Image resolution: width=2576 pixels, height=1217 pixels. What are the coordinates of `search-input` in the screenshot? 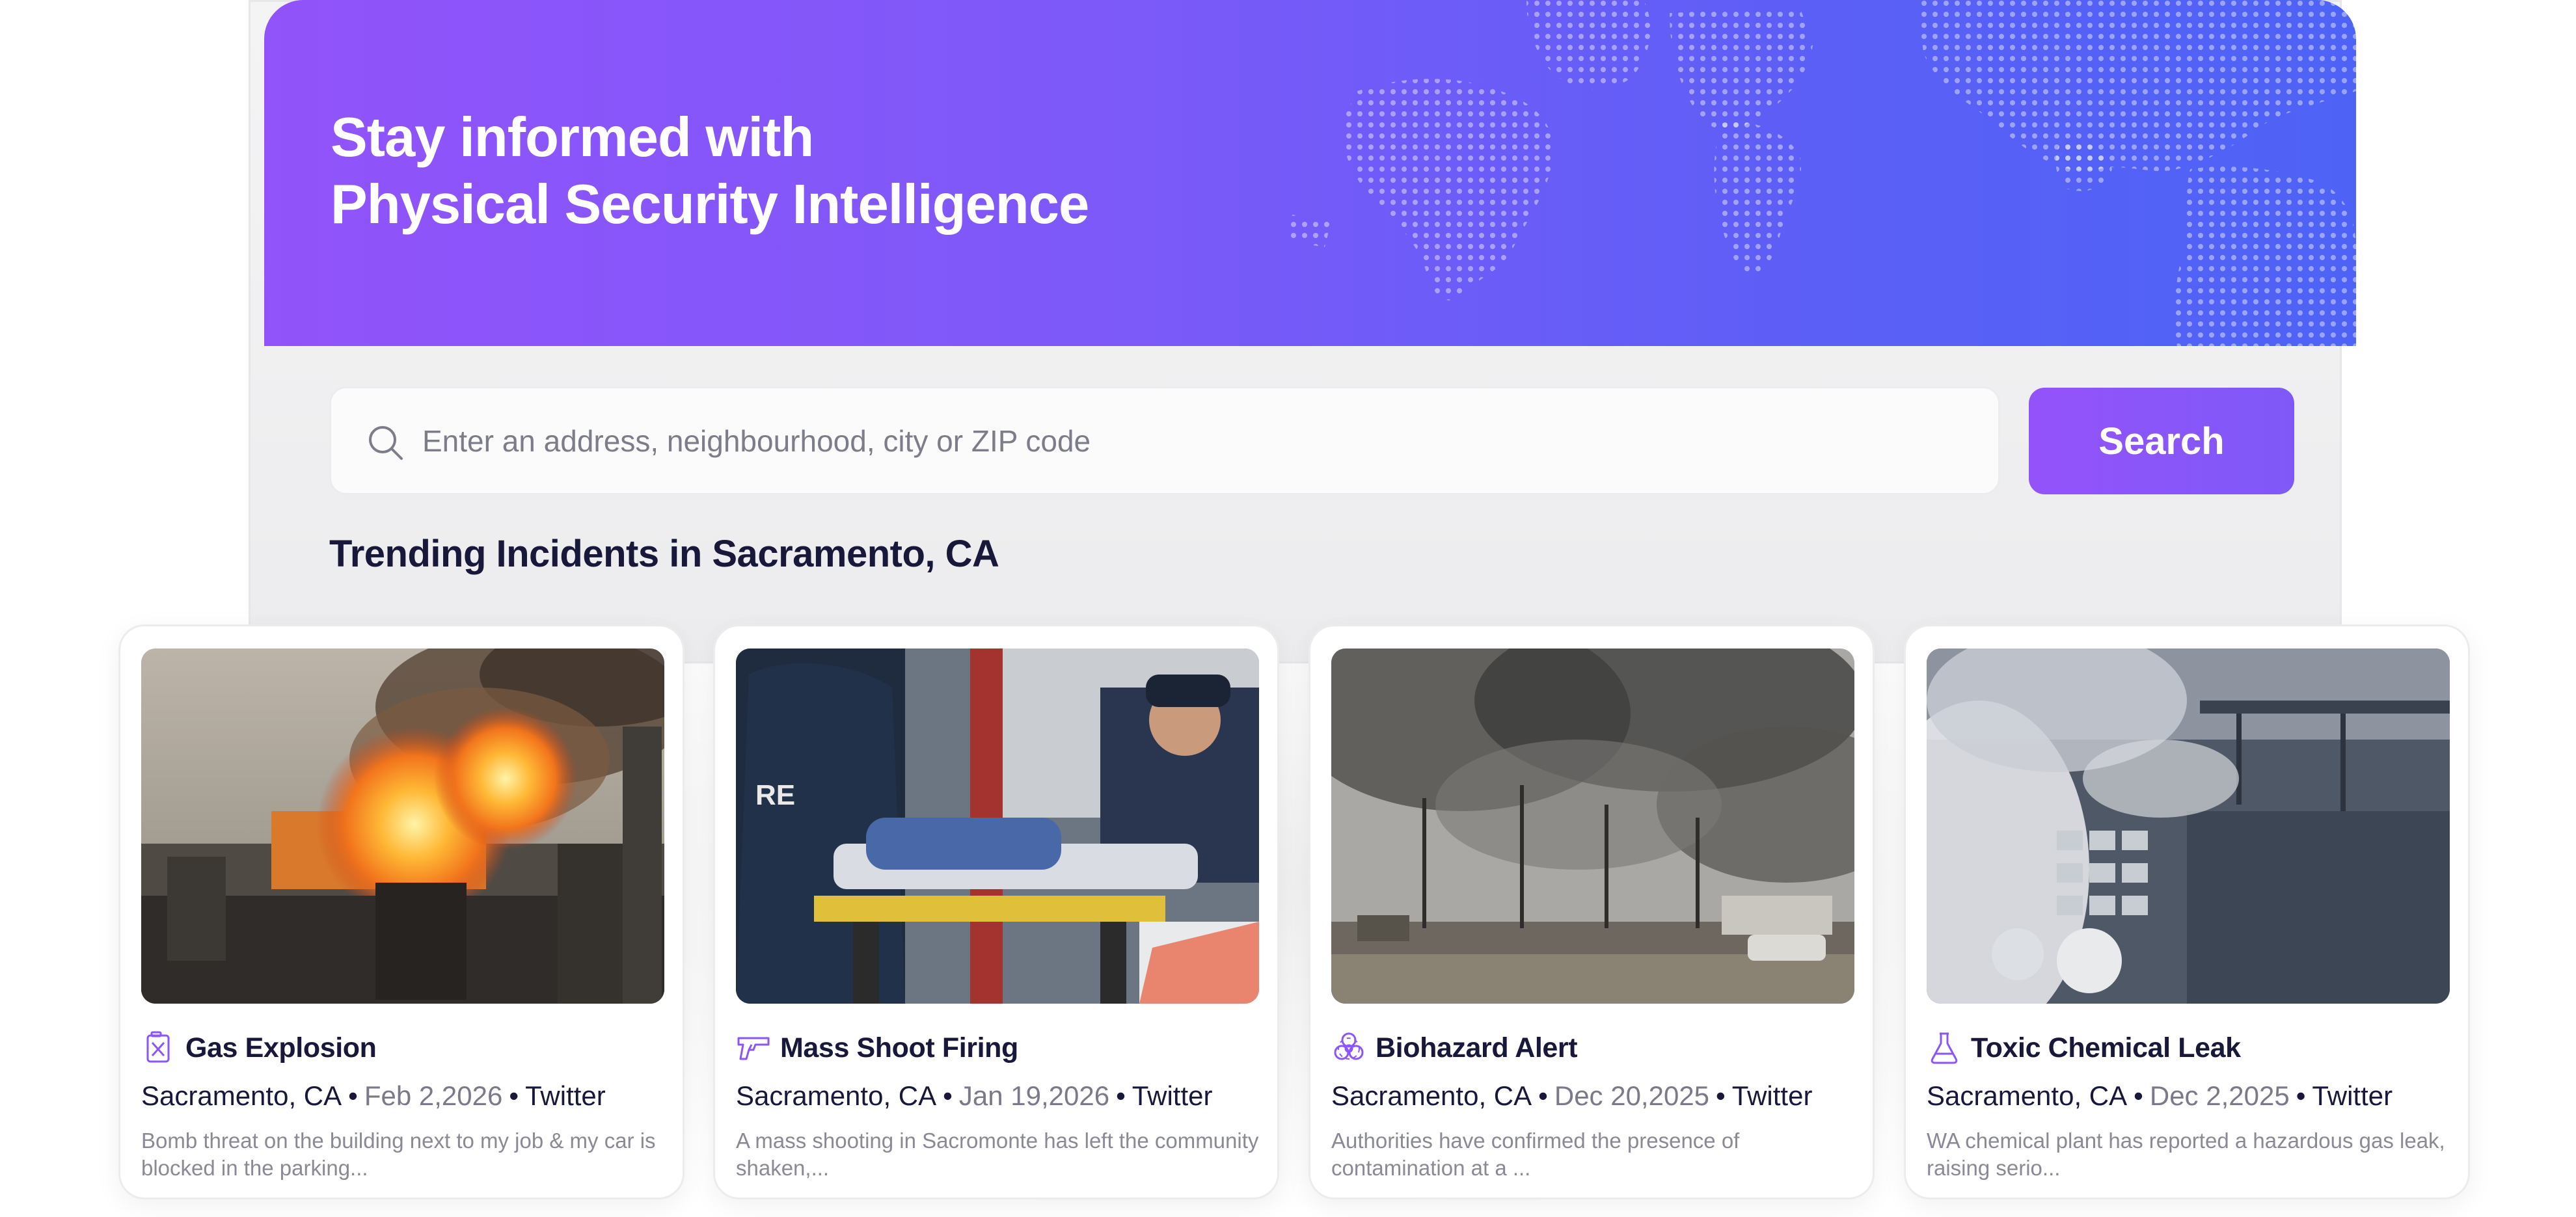 It's located at (1196, 440).